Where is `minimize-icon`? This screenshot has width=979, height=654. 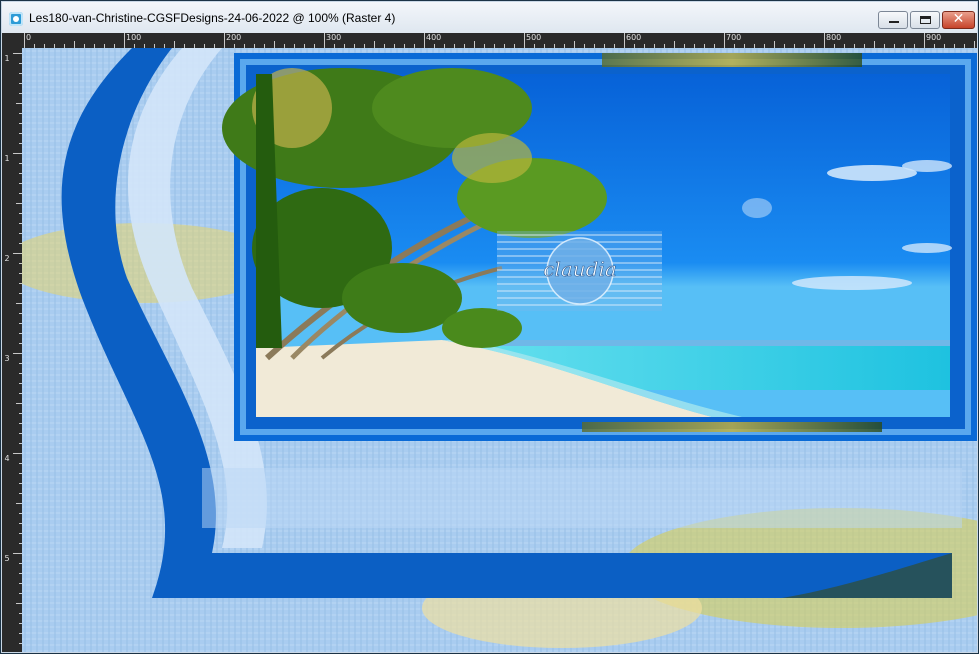
minimize-icon is located at coordinates (894, 22).